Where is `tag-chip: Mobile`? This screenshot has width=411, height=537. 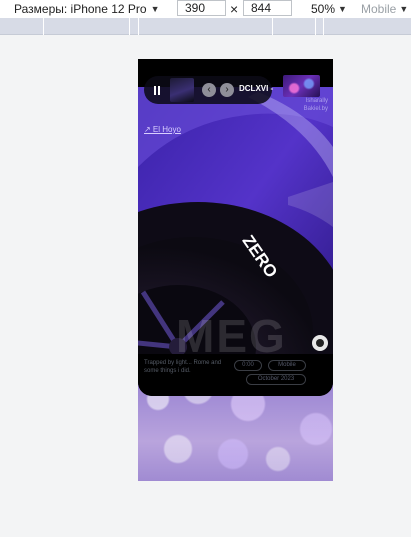
tag-chip: Mobile is located at coordinates (287, 365).